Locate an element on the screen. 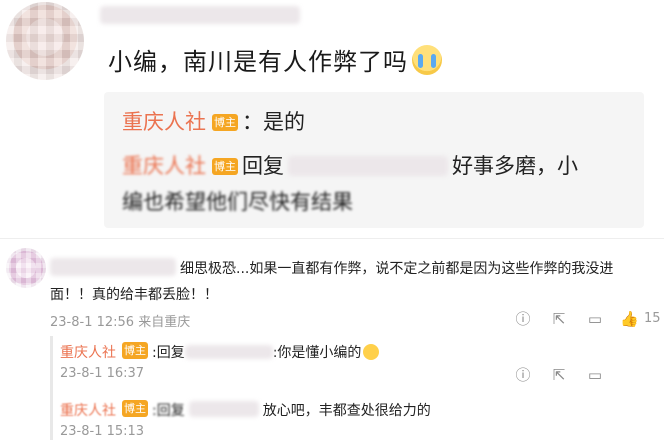 The height and width of the screenshot is (444, 664). like-count: 15 is located at coordinates (652, 318).